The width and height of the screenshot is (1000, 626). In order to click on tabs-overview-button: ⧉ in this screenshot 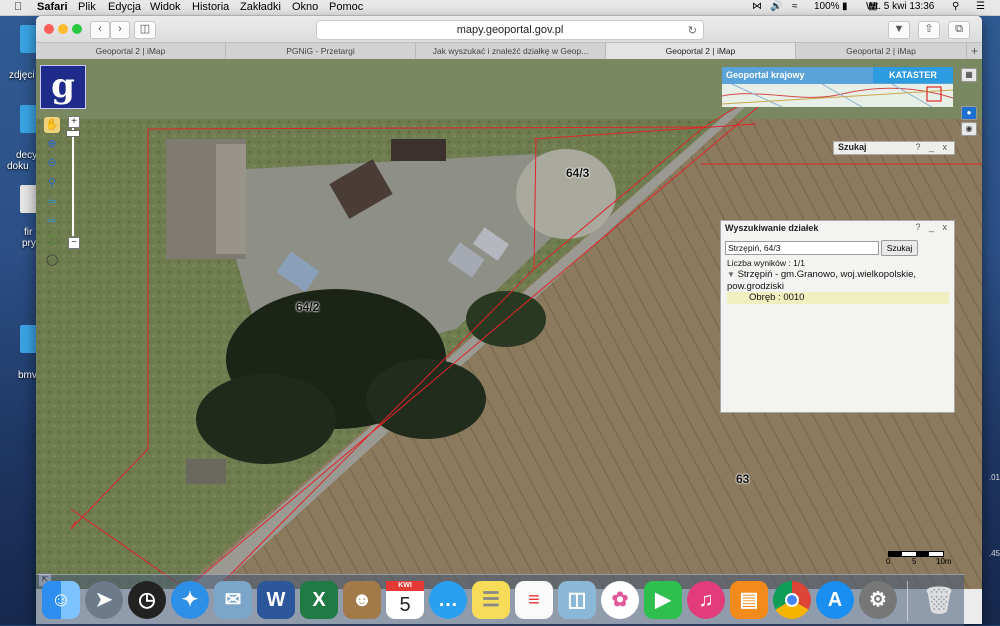, I will do `click(959, 30)`.